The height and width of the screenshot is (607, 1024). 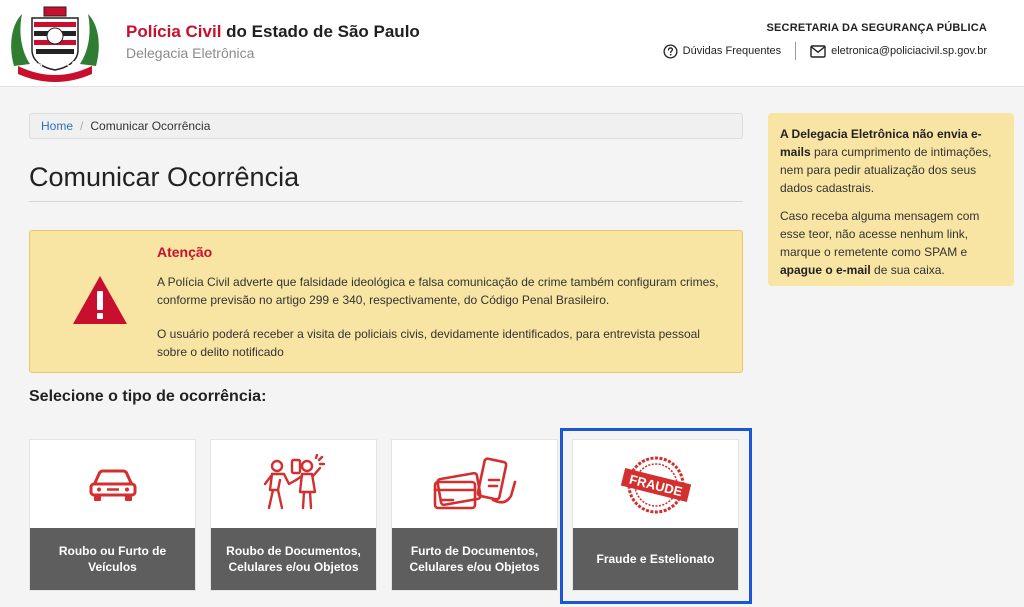 I want to click on robbery-icon, so click(x=294, y=482).